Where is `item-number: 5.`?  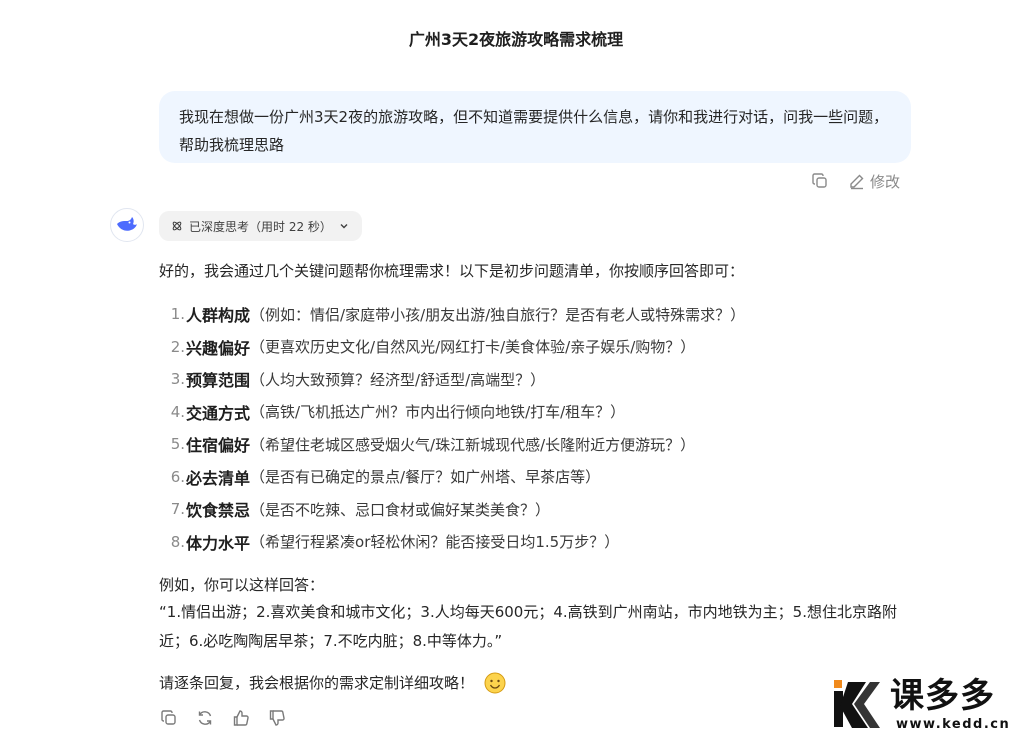
item-number: 5. is located at coordinates (177, 444).